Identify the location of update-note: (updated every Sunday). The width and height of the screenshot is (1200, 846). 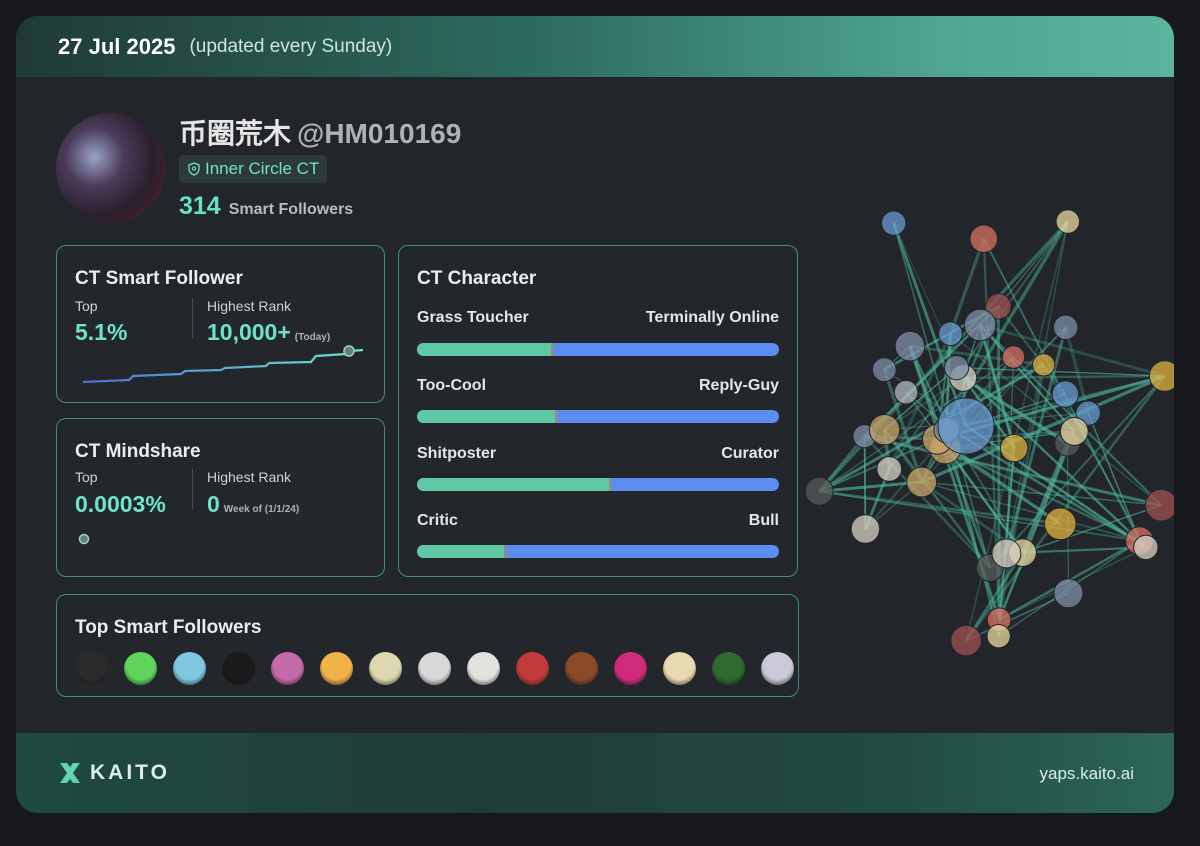
(291, 46).